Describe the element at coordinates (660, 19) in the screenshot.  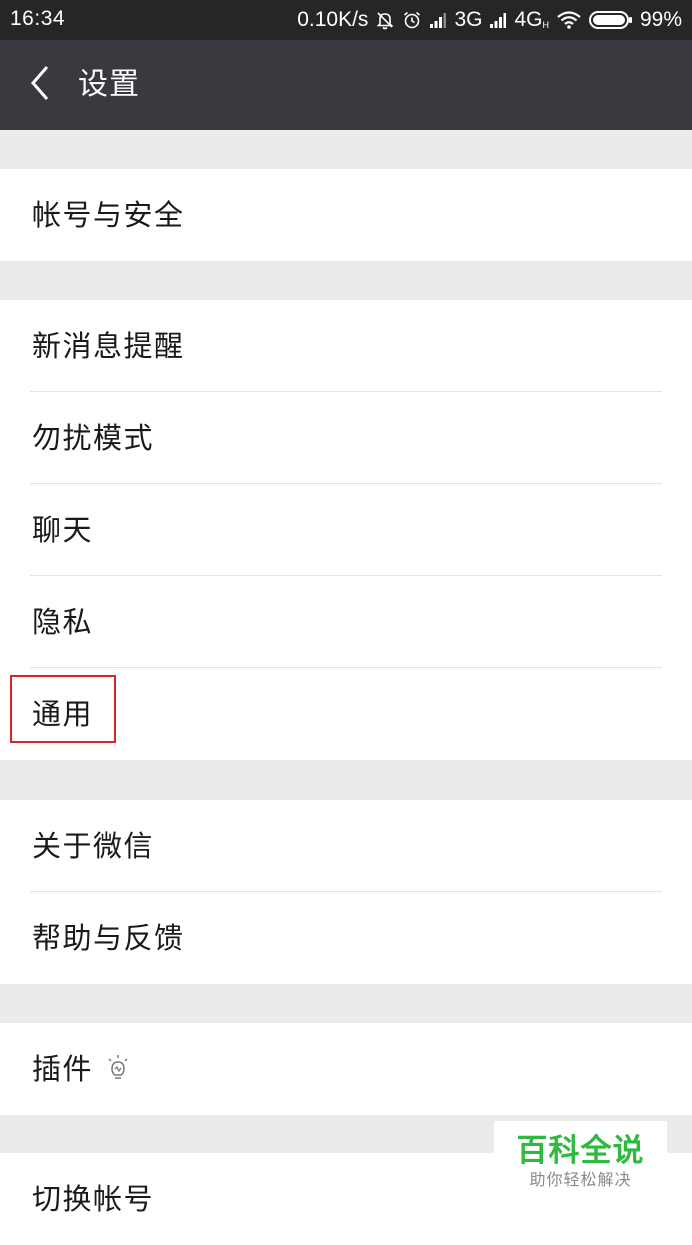
I see `battery-percent: 99%` at that location.